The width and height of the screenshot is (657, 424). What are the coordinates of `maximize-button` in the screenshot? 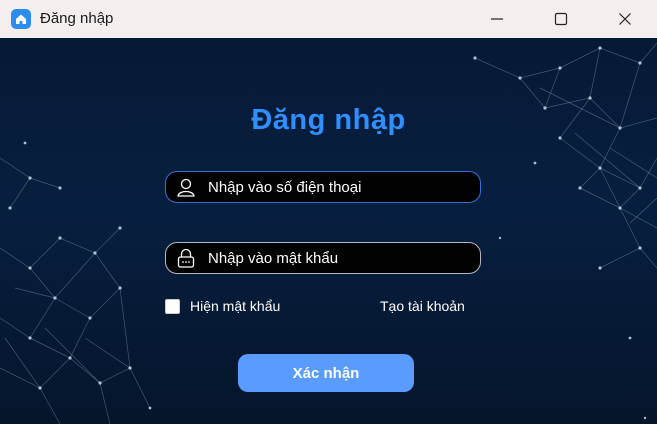 It's located at (561, 19).